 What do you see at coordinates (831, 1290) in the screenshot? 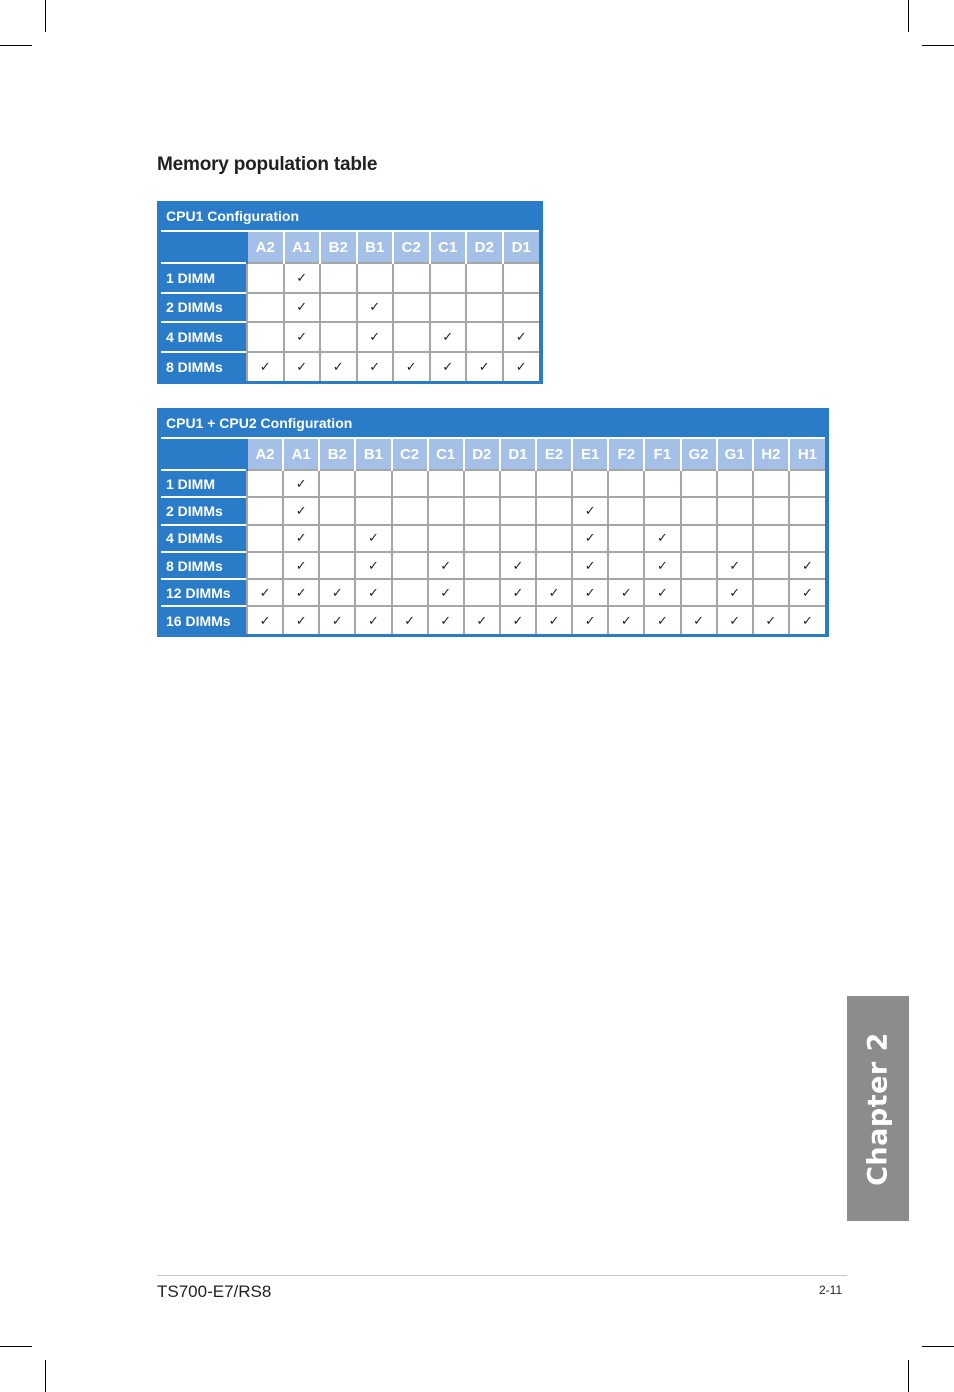
I see `footer-page-number: 2-11` at bounding box center [831, 1290].